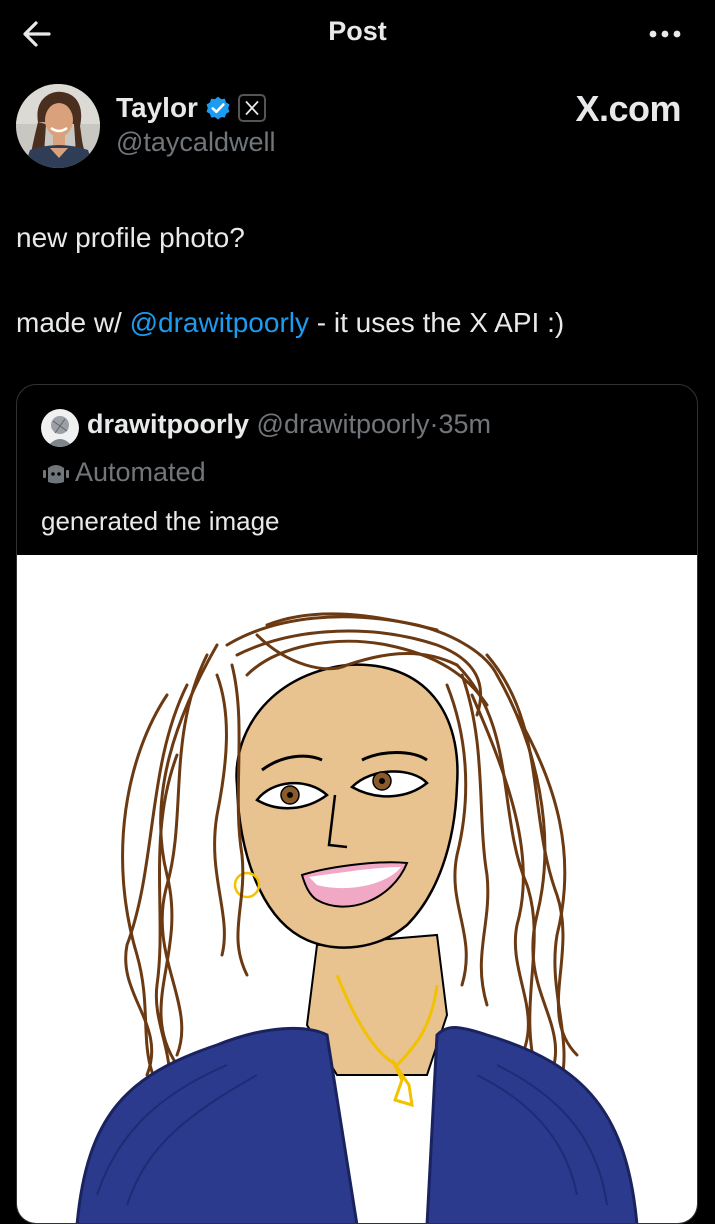  What do you see at coordinates (196, 142) in the screenshot?
I see `author-handle: @taycaldwell` at bounding box center [196, 142].